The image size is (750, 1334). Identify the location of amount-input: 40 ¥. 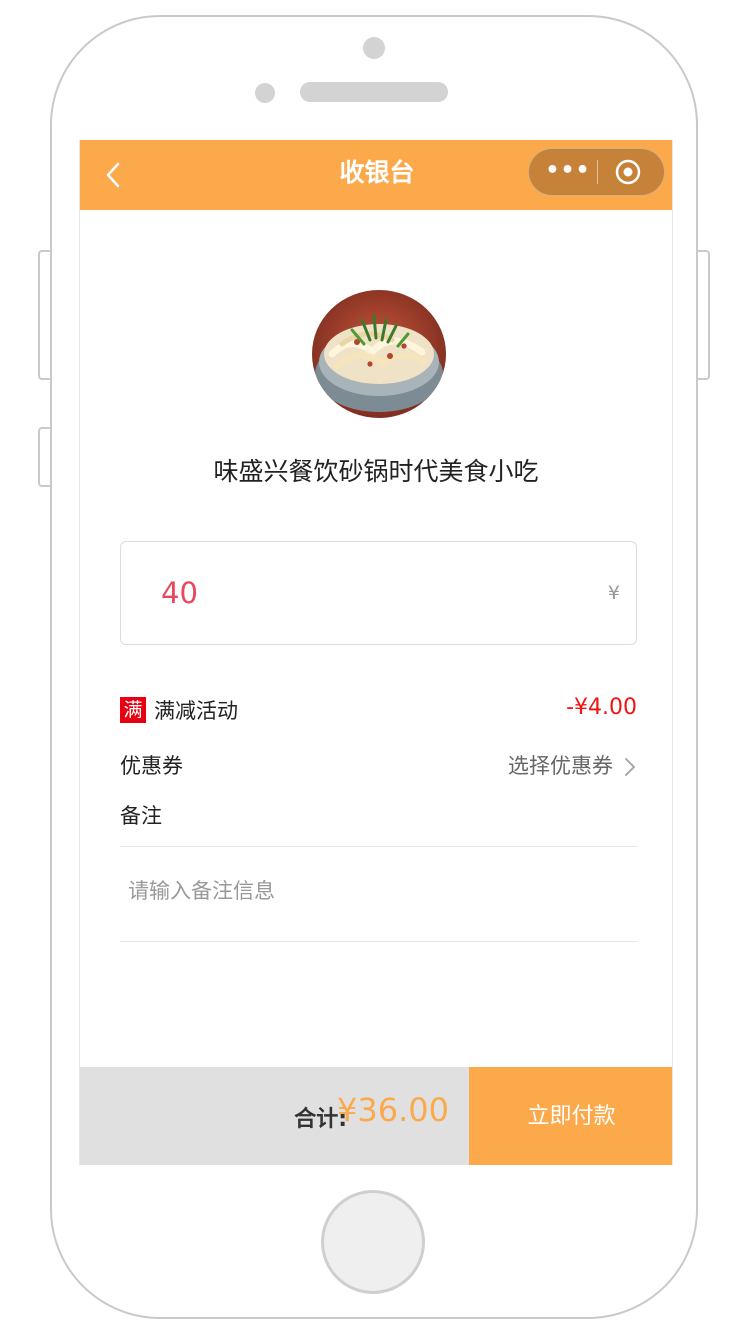
(378, 593).